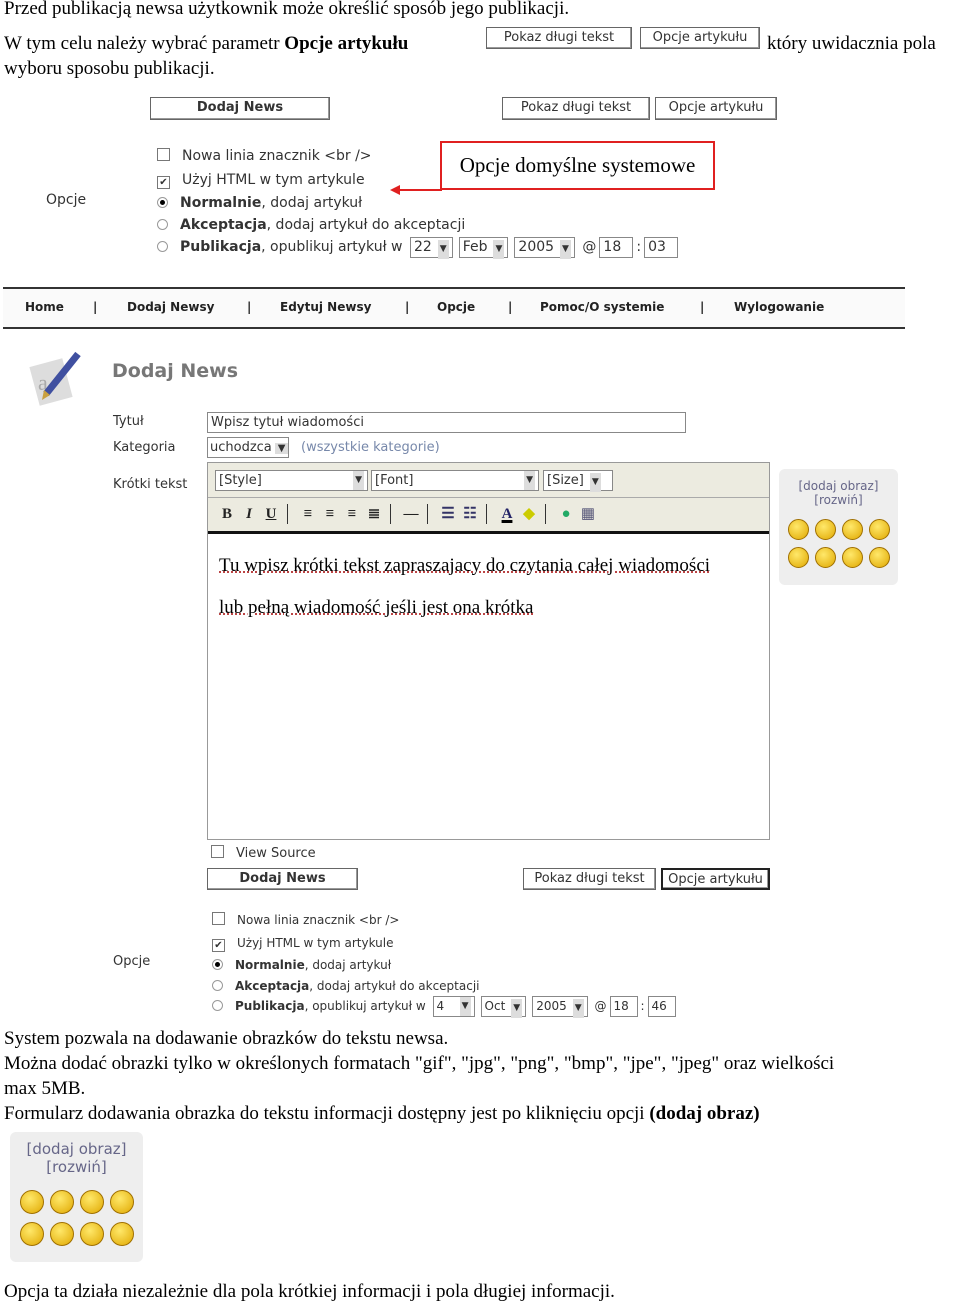 This screenshot has width=960, height=1305. What do you see at coordinates (76, 1197) in the screenshot?
I see `image-smiley-panel: [dodaj obraz] [rozwiń]` at bounding box center [76, 1197].